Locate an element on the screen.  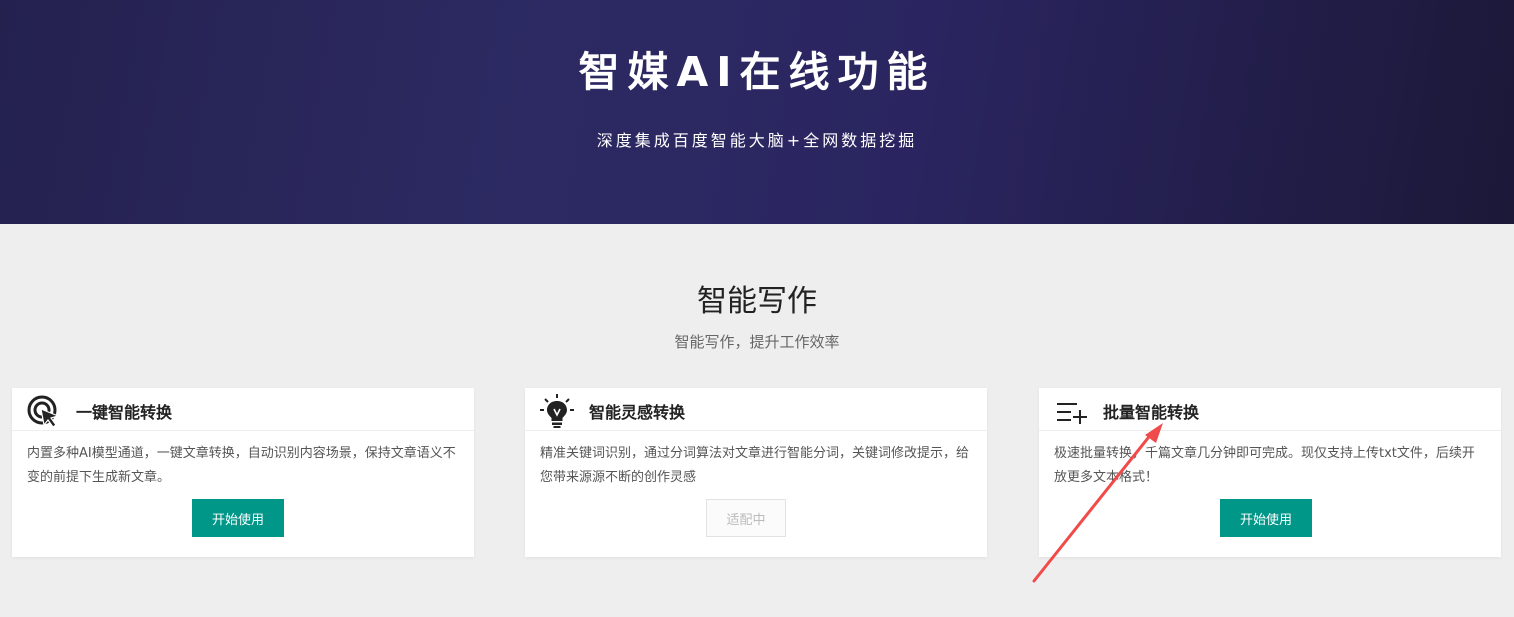
card-title: 智能灵感转换 is located at coordinates (637, 412).